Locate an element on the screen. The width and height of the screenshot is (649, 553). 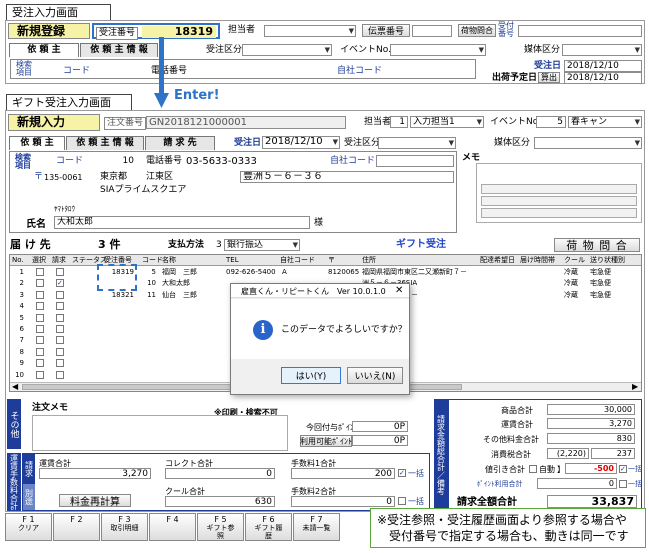
shukka-date-field: 2018/12/10 is located at coordinates (603, 78).